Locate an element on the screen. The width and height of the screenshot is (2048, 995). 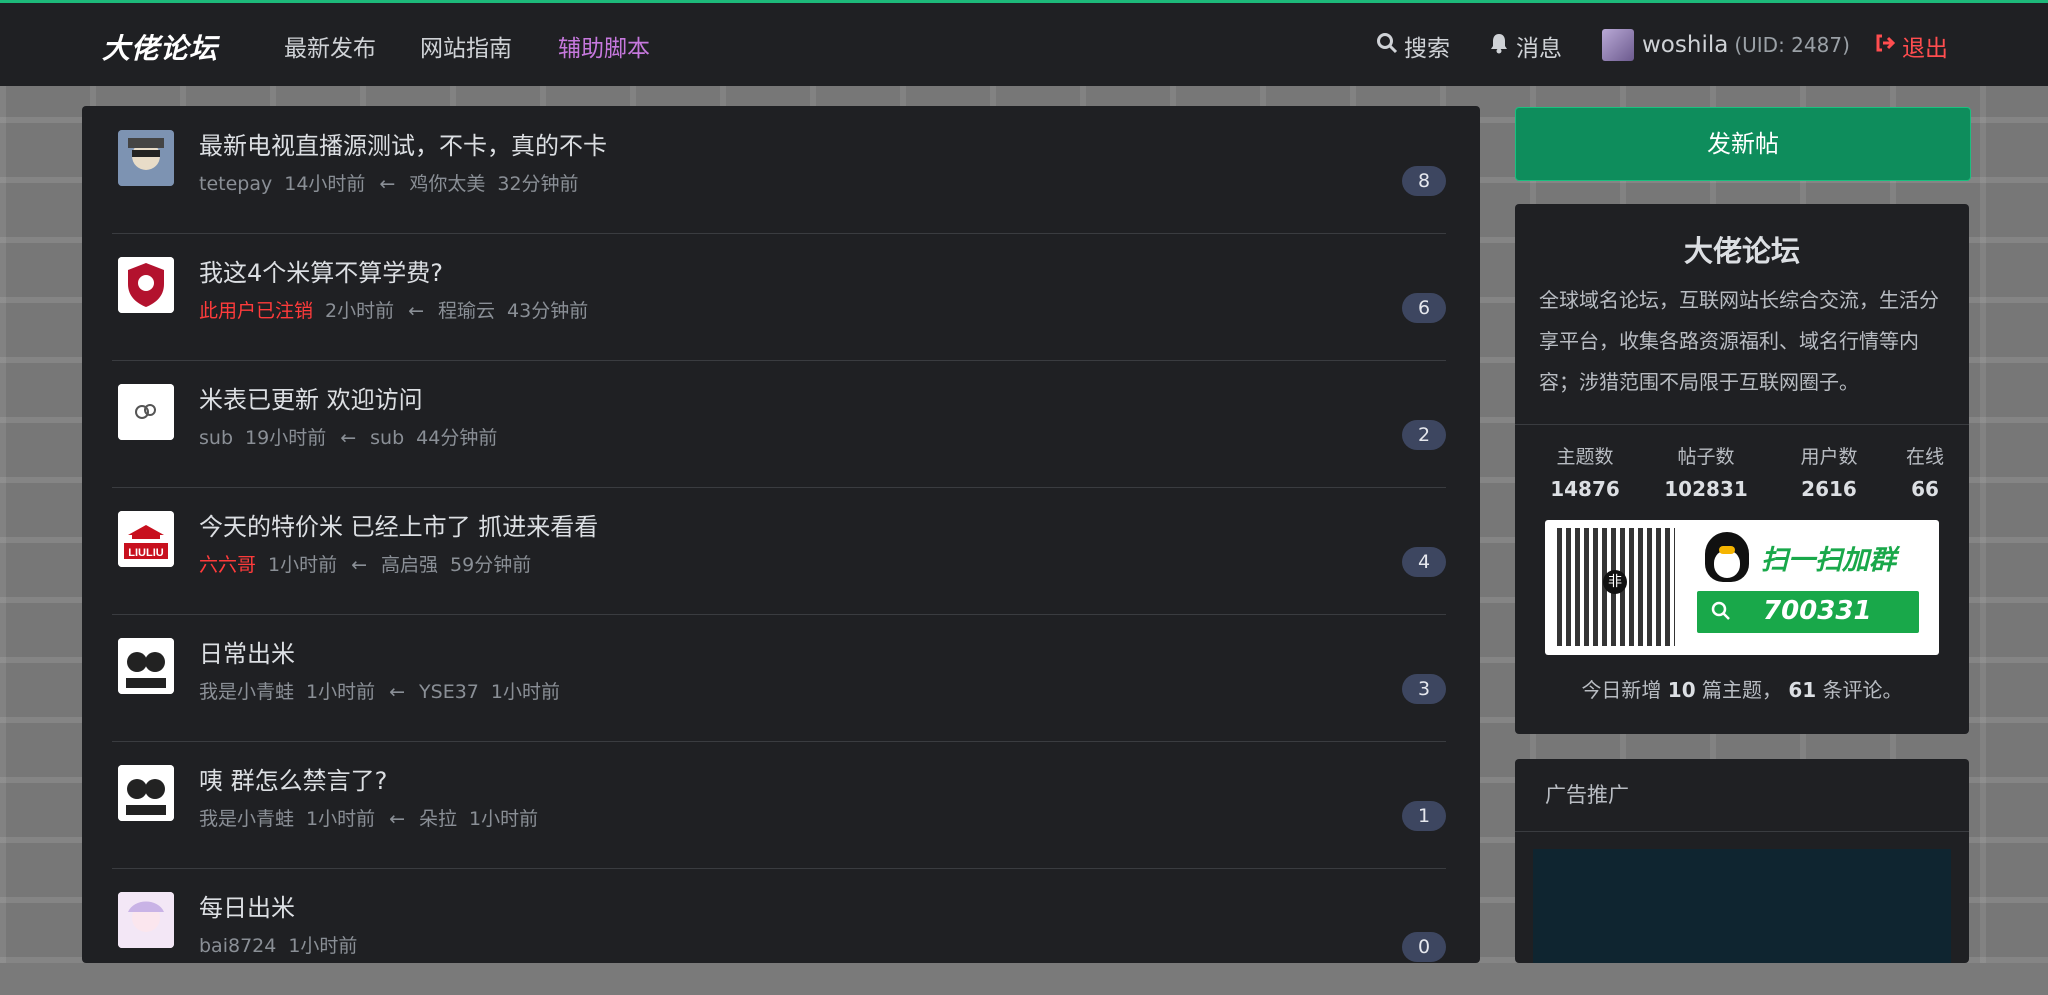
topic-author: tetepay is located at coordinates (235, 184).